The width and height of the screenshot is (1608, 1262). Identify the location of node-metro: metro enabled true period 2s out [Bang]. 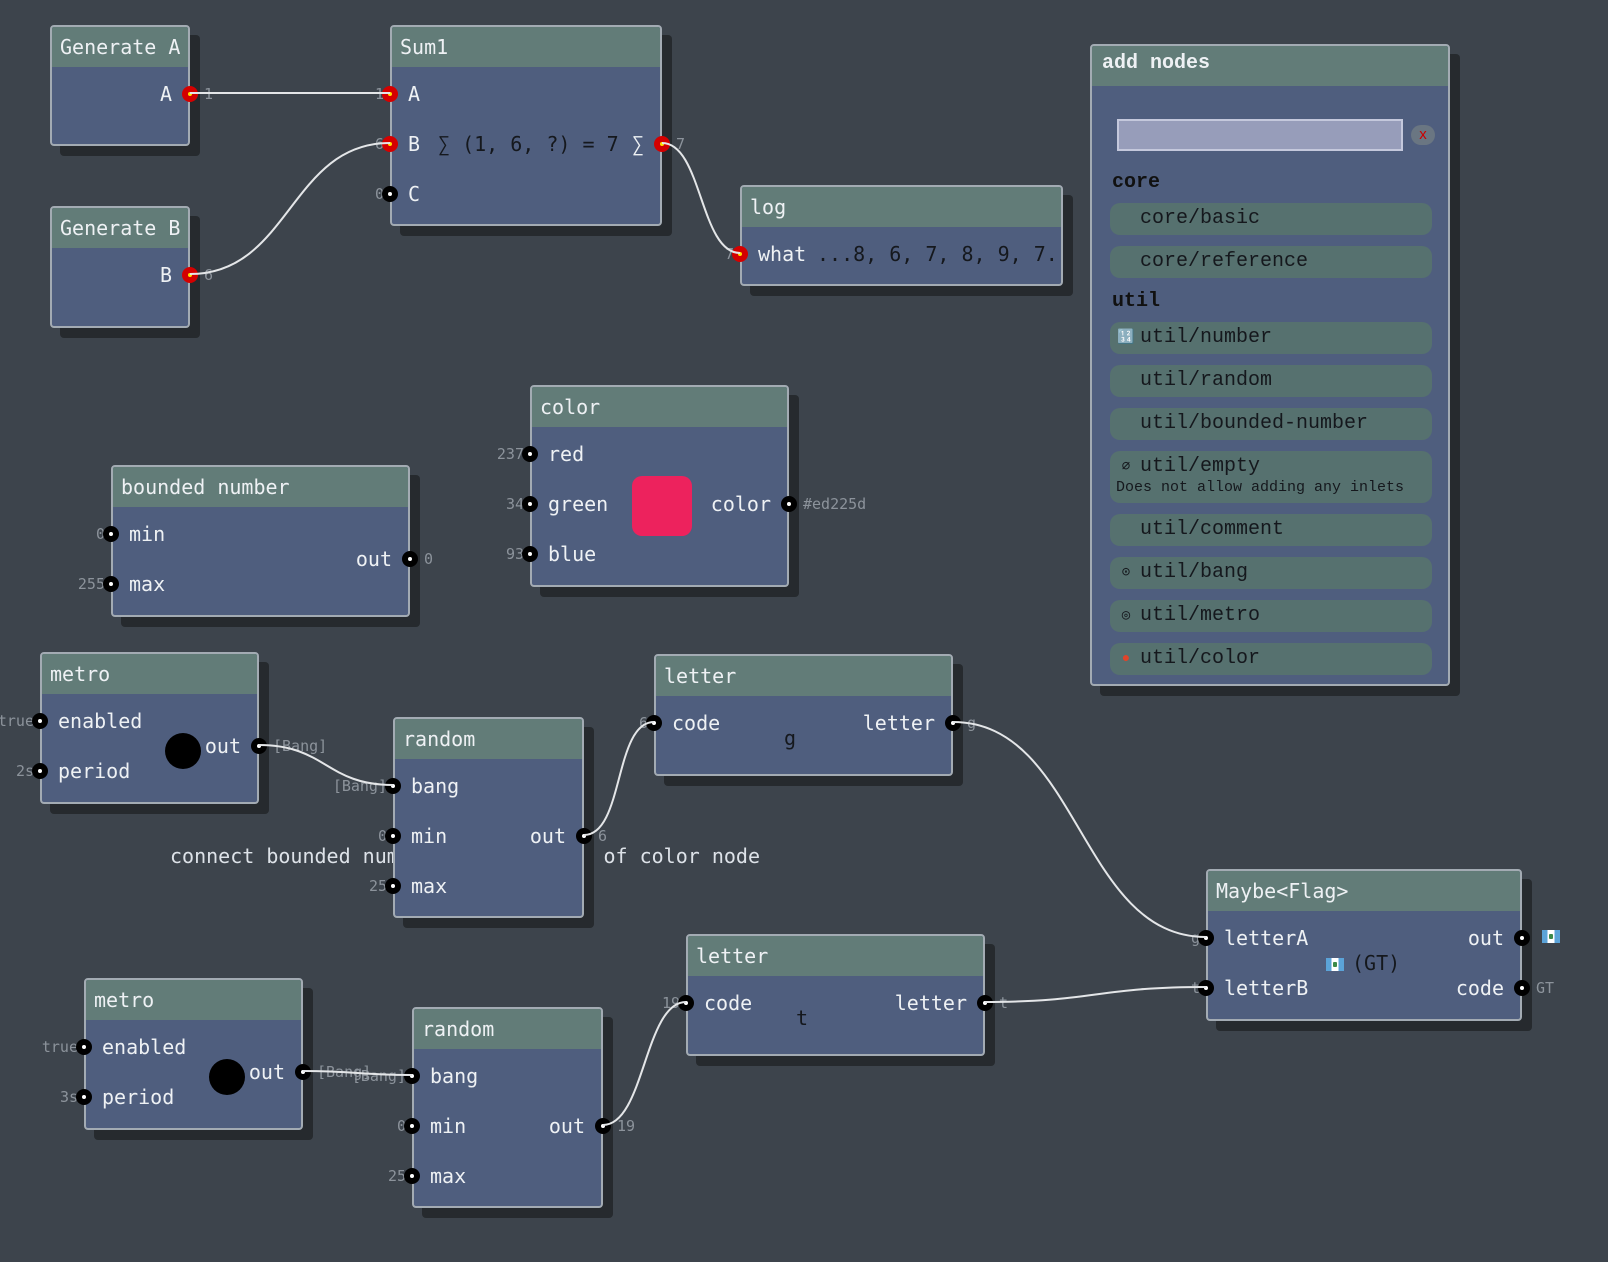
(163, 728).